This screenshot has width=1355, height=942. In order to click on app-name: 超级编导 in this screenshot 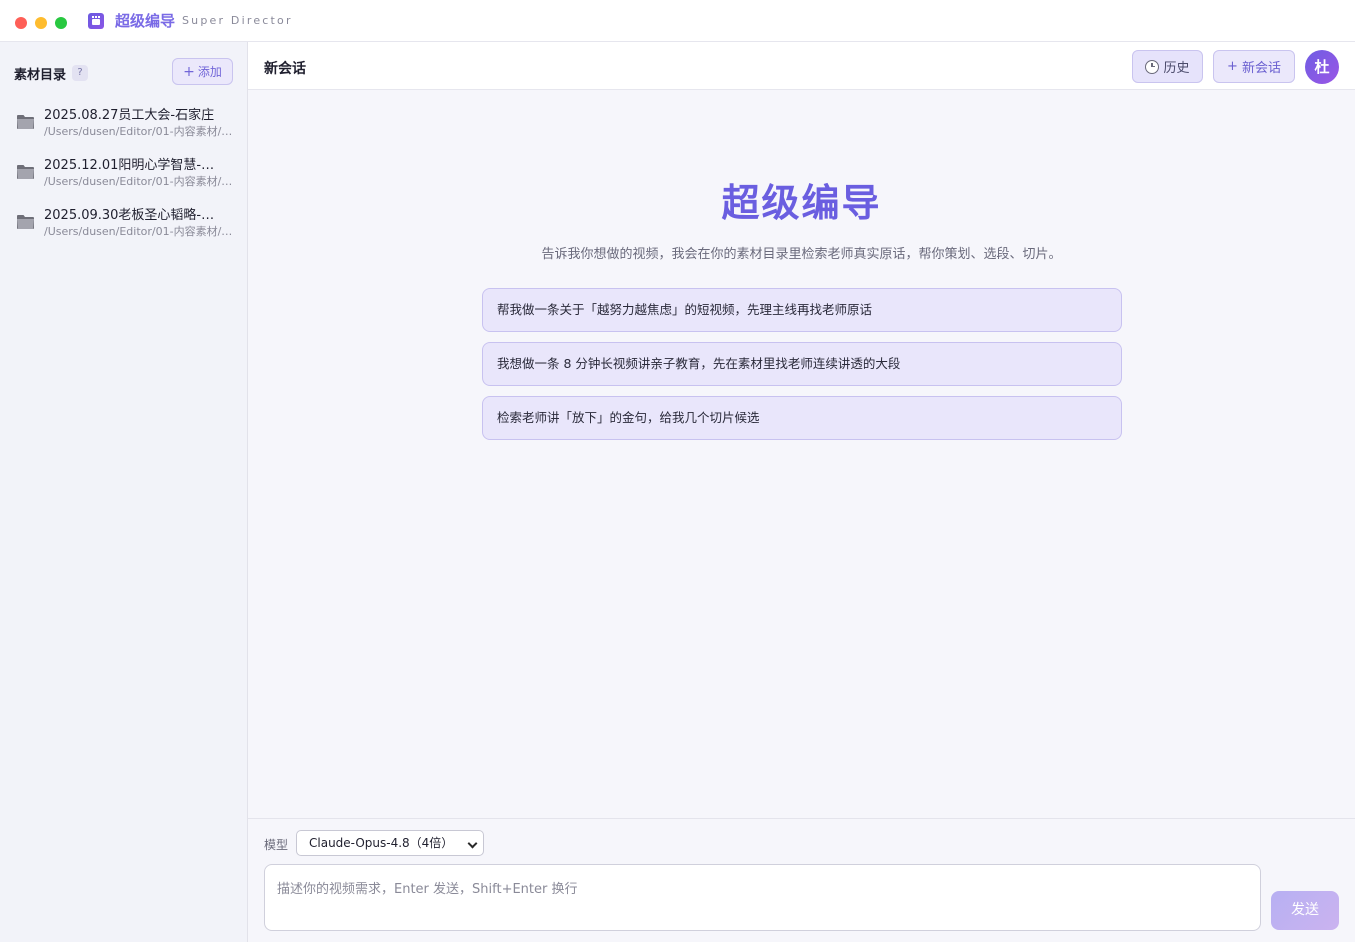, I will do `click(145, 21)`.